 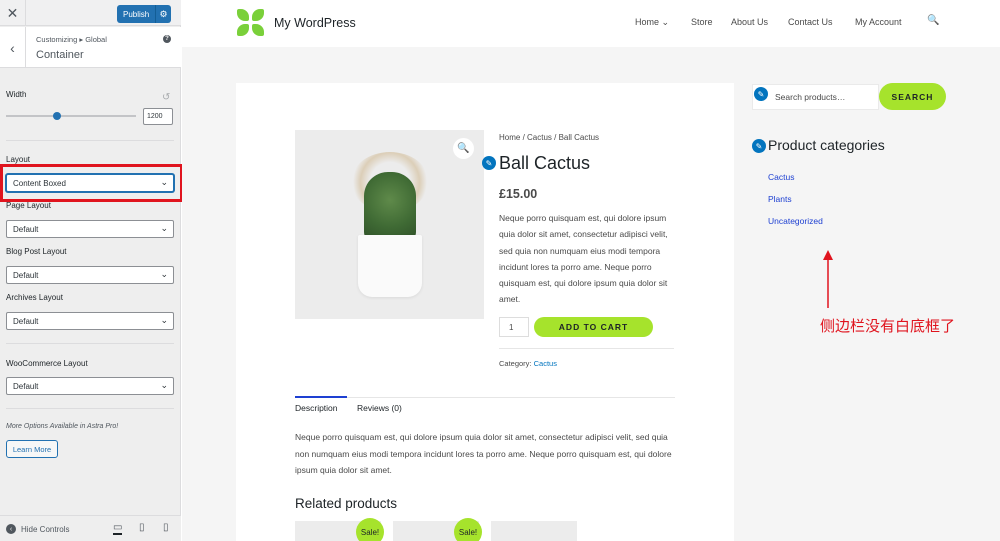 What do you see at coordinates (315, 23) in the screenshot?
I see `site-title: My WordPress` at bounding box center [315, 23].